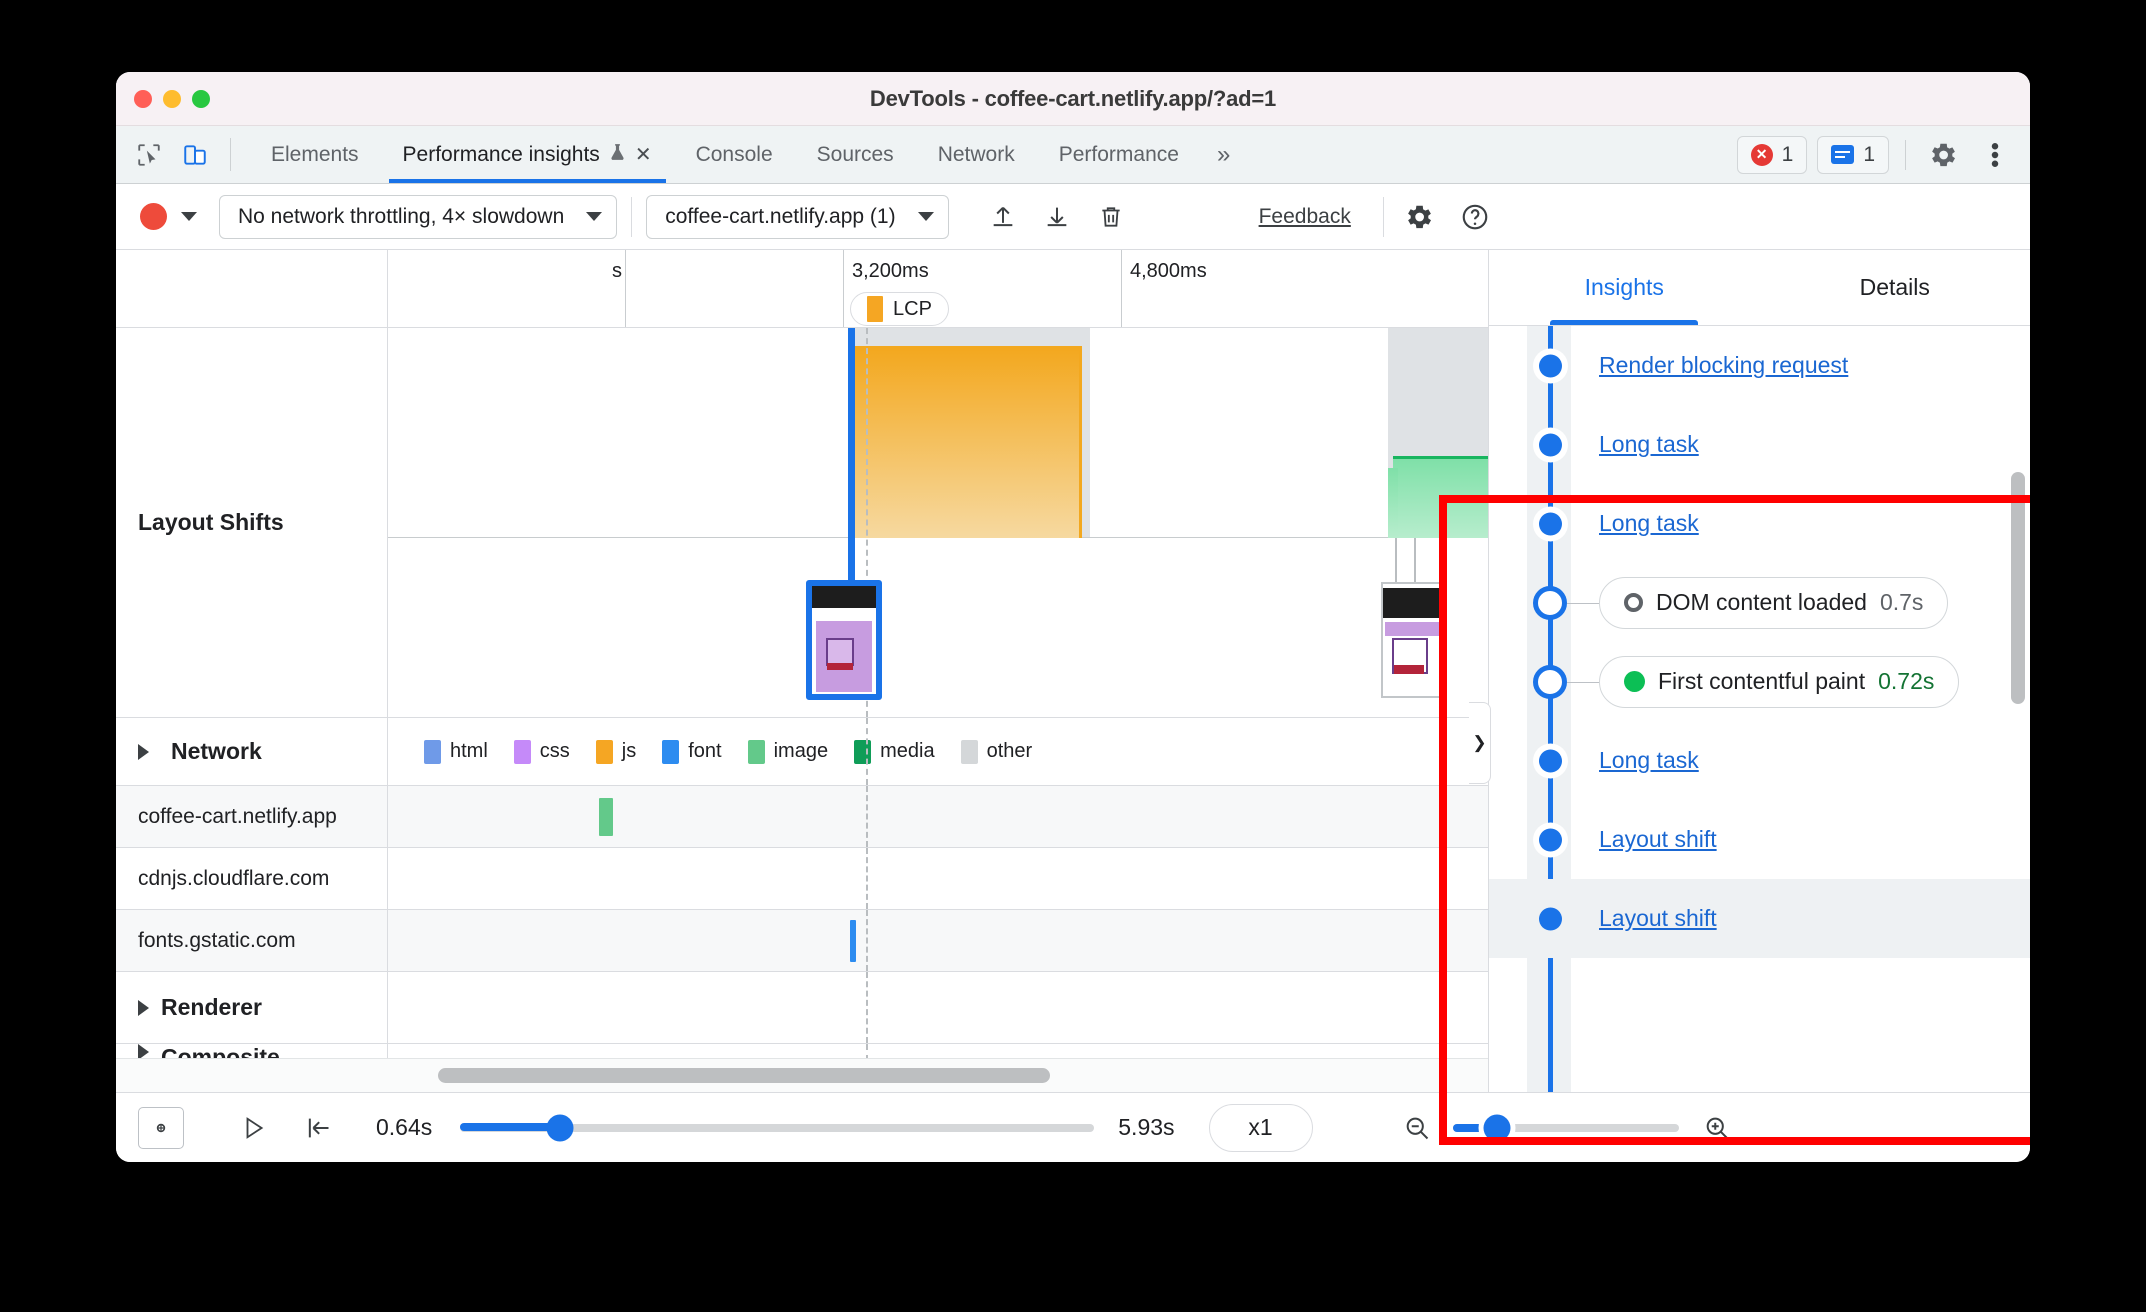 The image size is (2146, 1312). What do you see at coordinates (2018, 588) in the screenshot?
I see `sidebar-vertical-scrollbar` at bounding box center [2018, 588].